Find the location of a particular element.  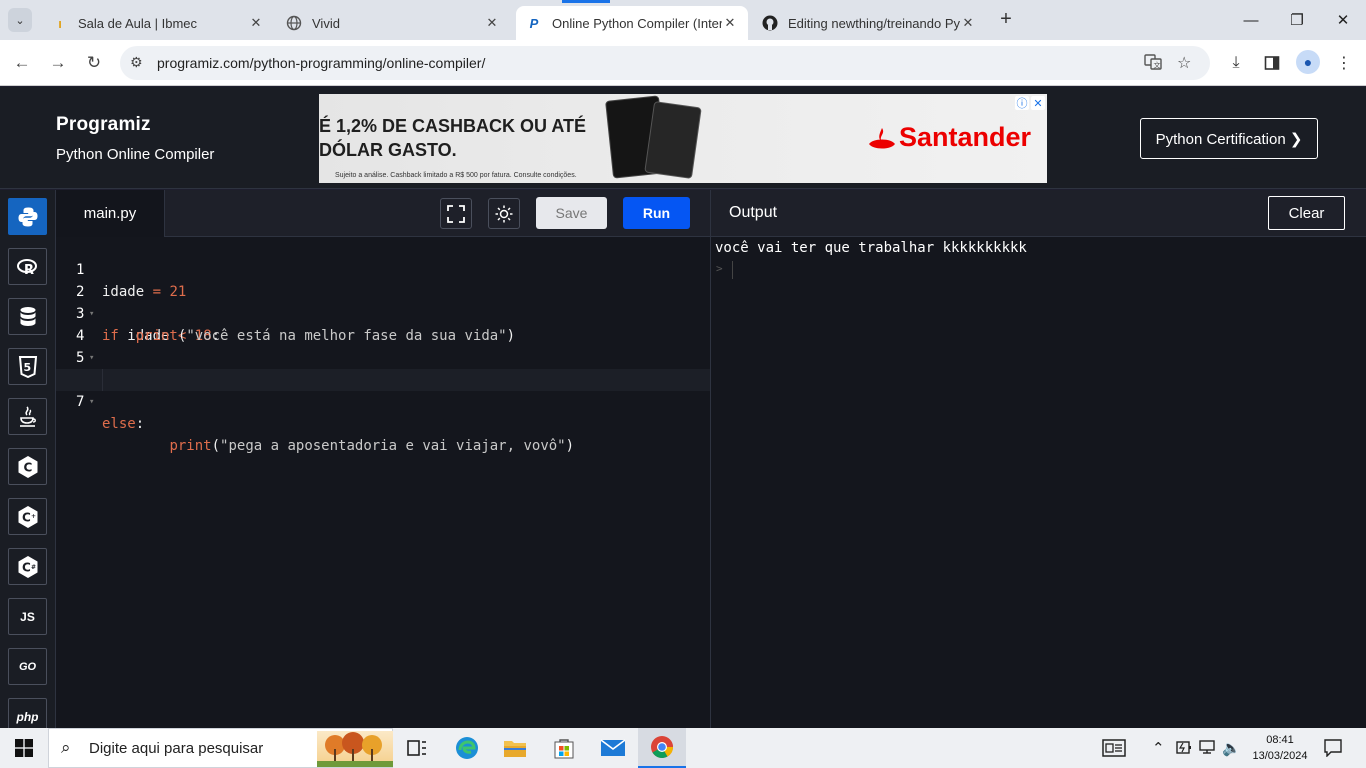

tab-title: Editing newthing/treinando Pyt is located at coordinates (874, 23).